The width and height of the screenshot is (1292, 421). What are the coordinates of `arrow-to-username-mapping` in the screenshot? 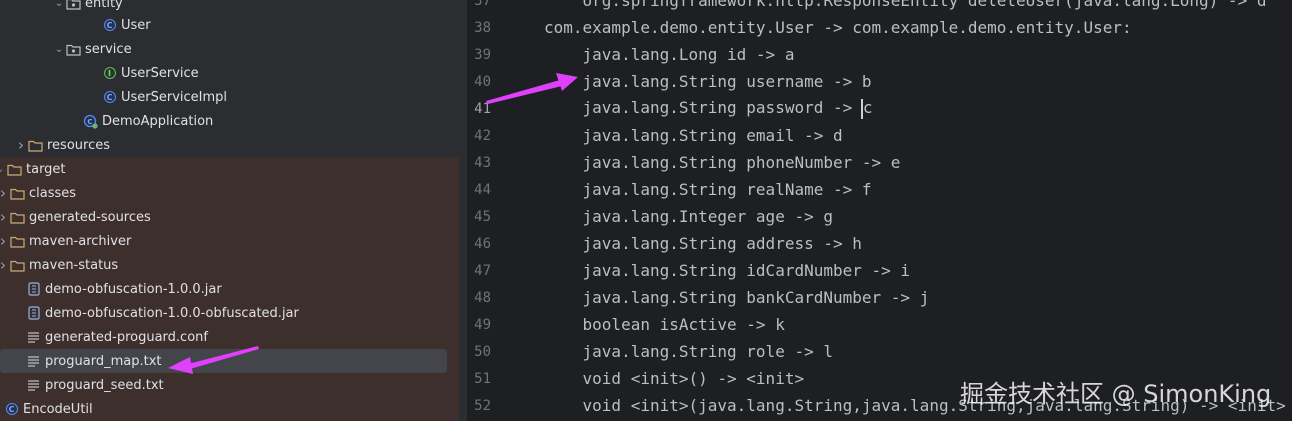 It's located at (532, 88).